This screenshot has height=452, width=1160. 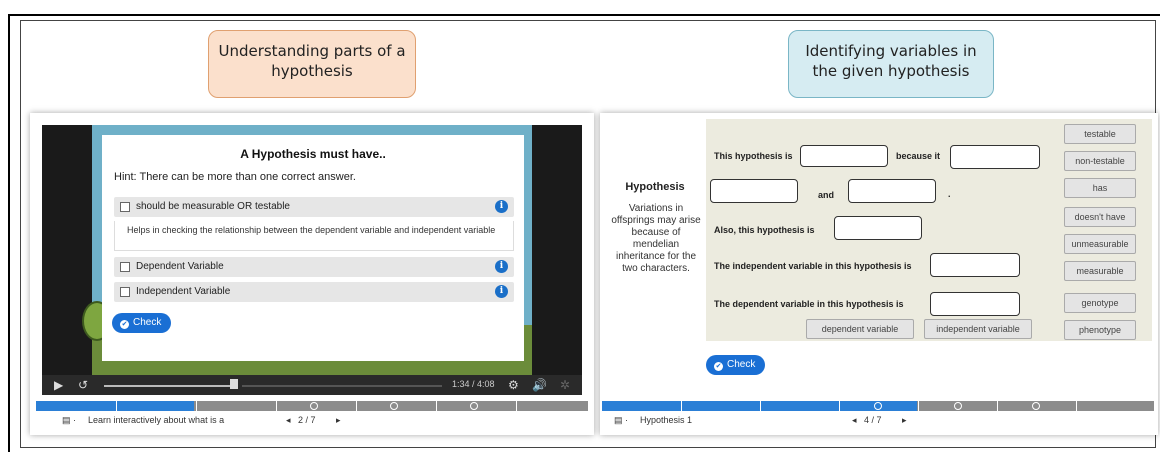 What do you see at coordinates (169, 386) in the screenshot?
I see `scrubber-played` at bounding box center [169, 386].